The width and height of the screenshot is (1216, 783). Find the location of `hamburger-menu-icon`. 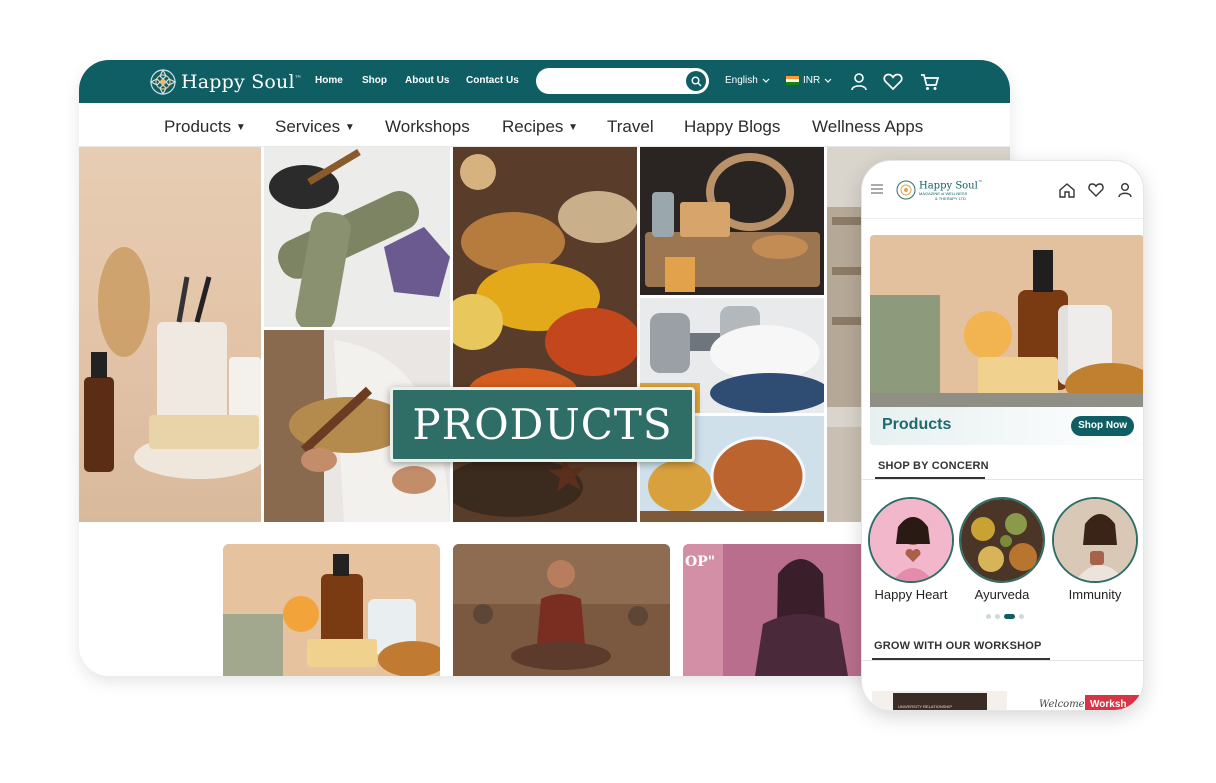

hamburger-menu-icon is located at coordinates (877, 189).